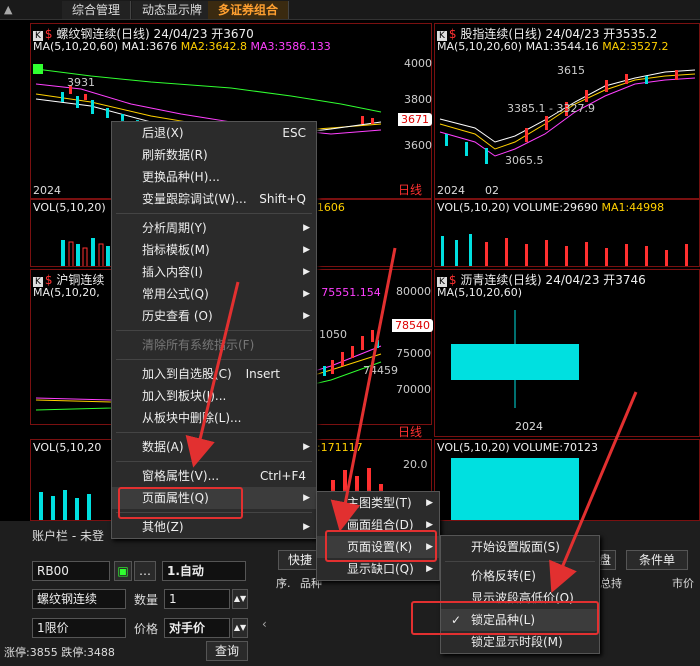 Image resolution: width=700 pixels, height=666 pixels. Describe the element at coordinates (571, 70) in the screenshot. I see `high-label: 3615` at that location.